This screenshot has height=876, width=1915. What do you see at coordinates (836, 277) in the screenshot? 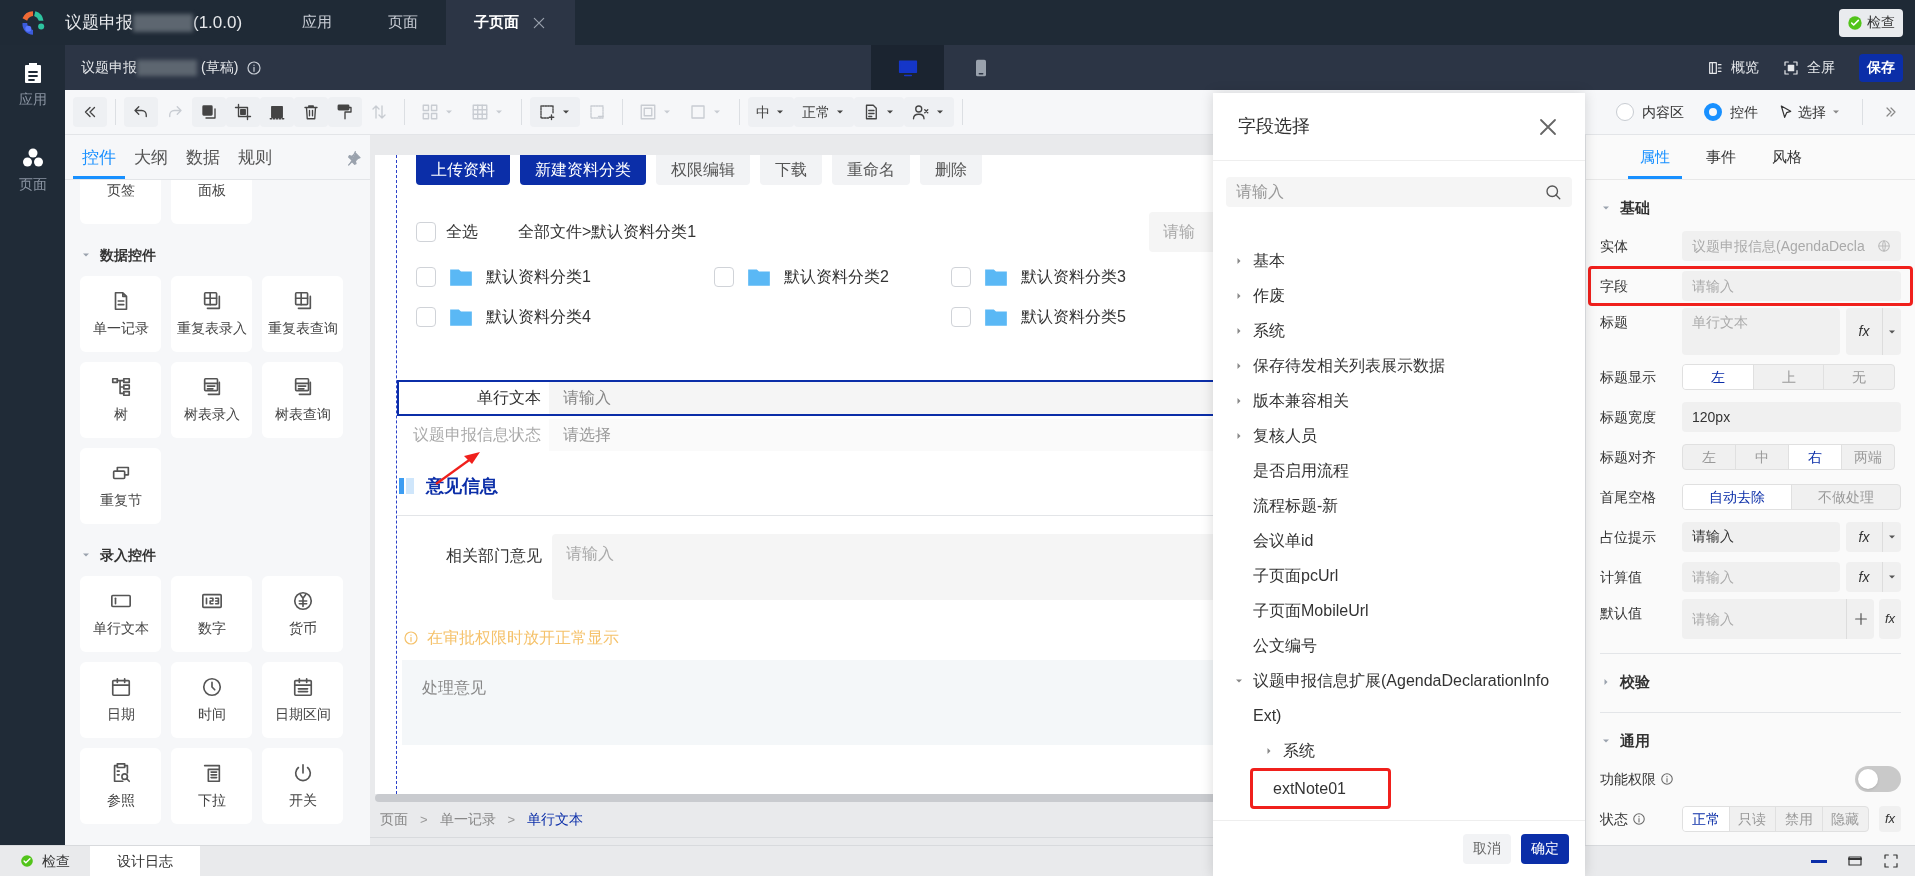
I see `folder-name: 默认资料分类2` at bounding box center [836, 277].